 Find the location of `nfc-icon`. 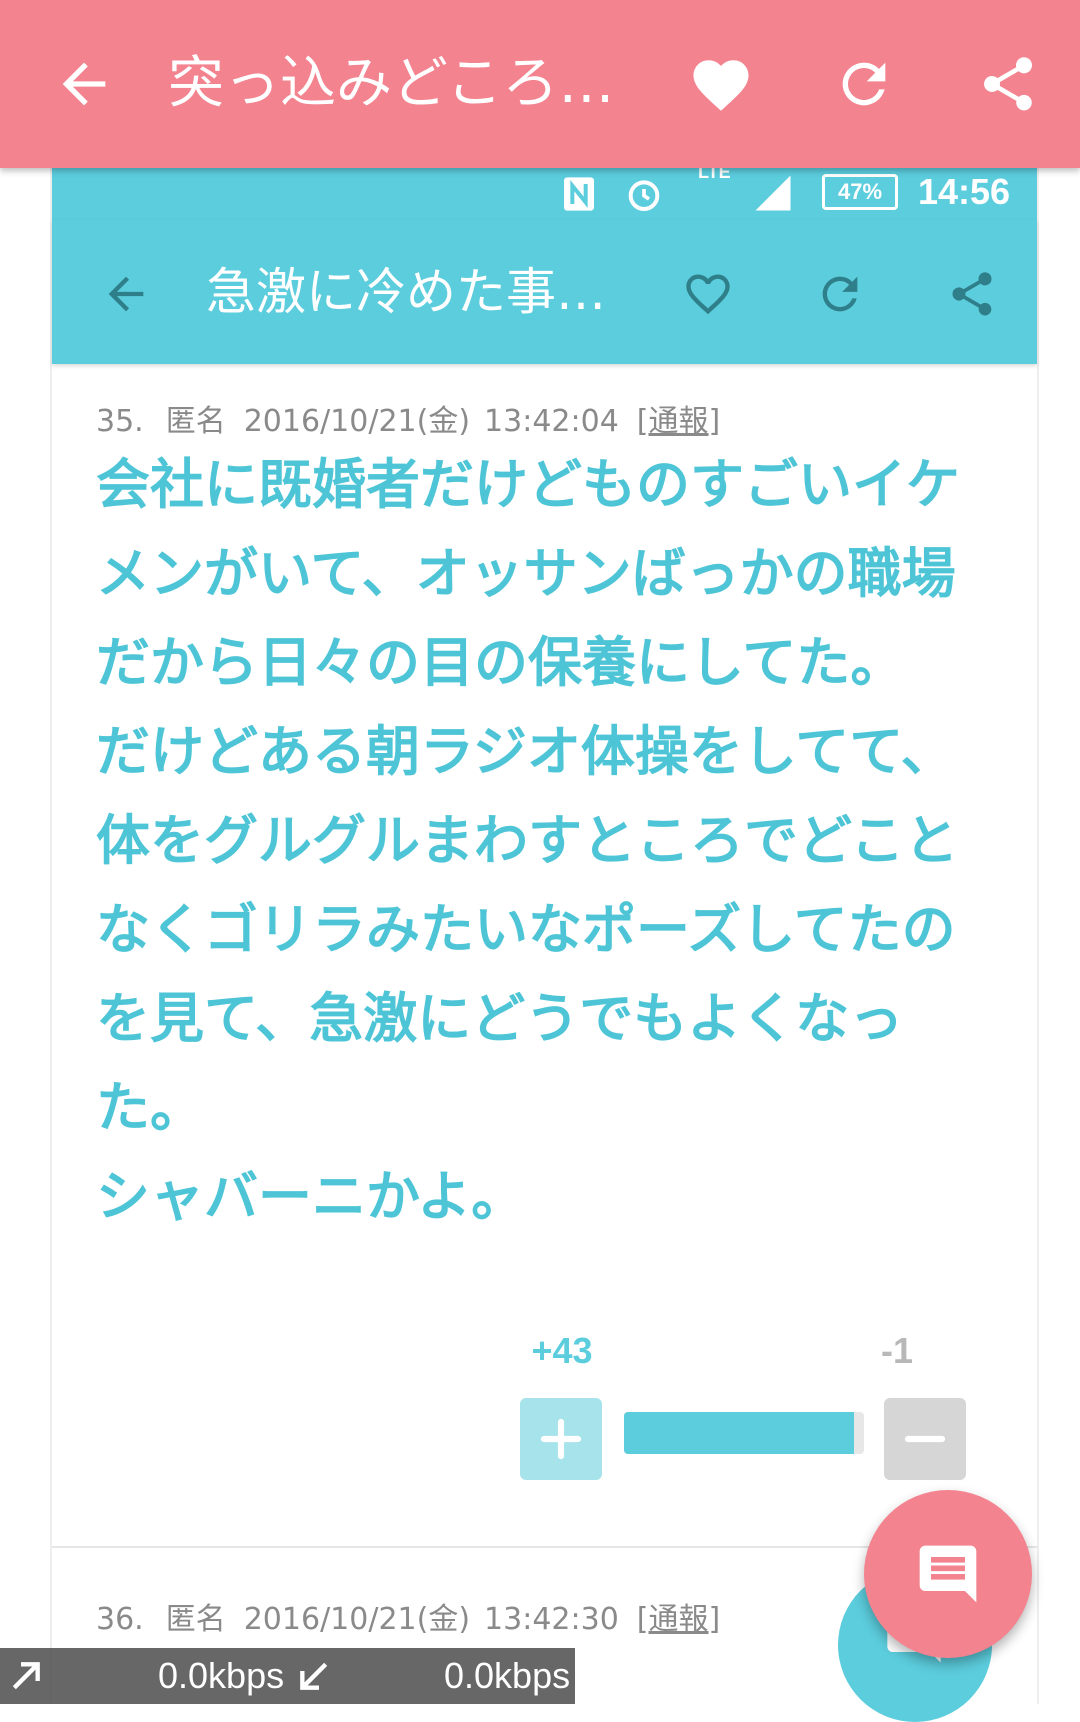

nfc-icon is located at coordinates (579, 194).